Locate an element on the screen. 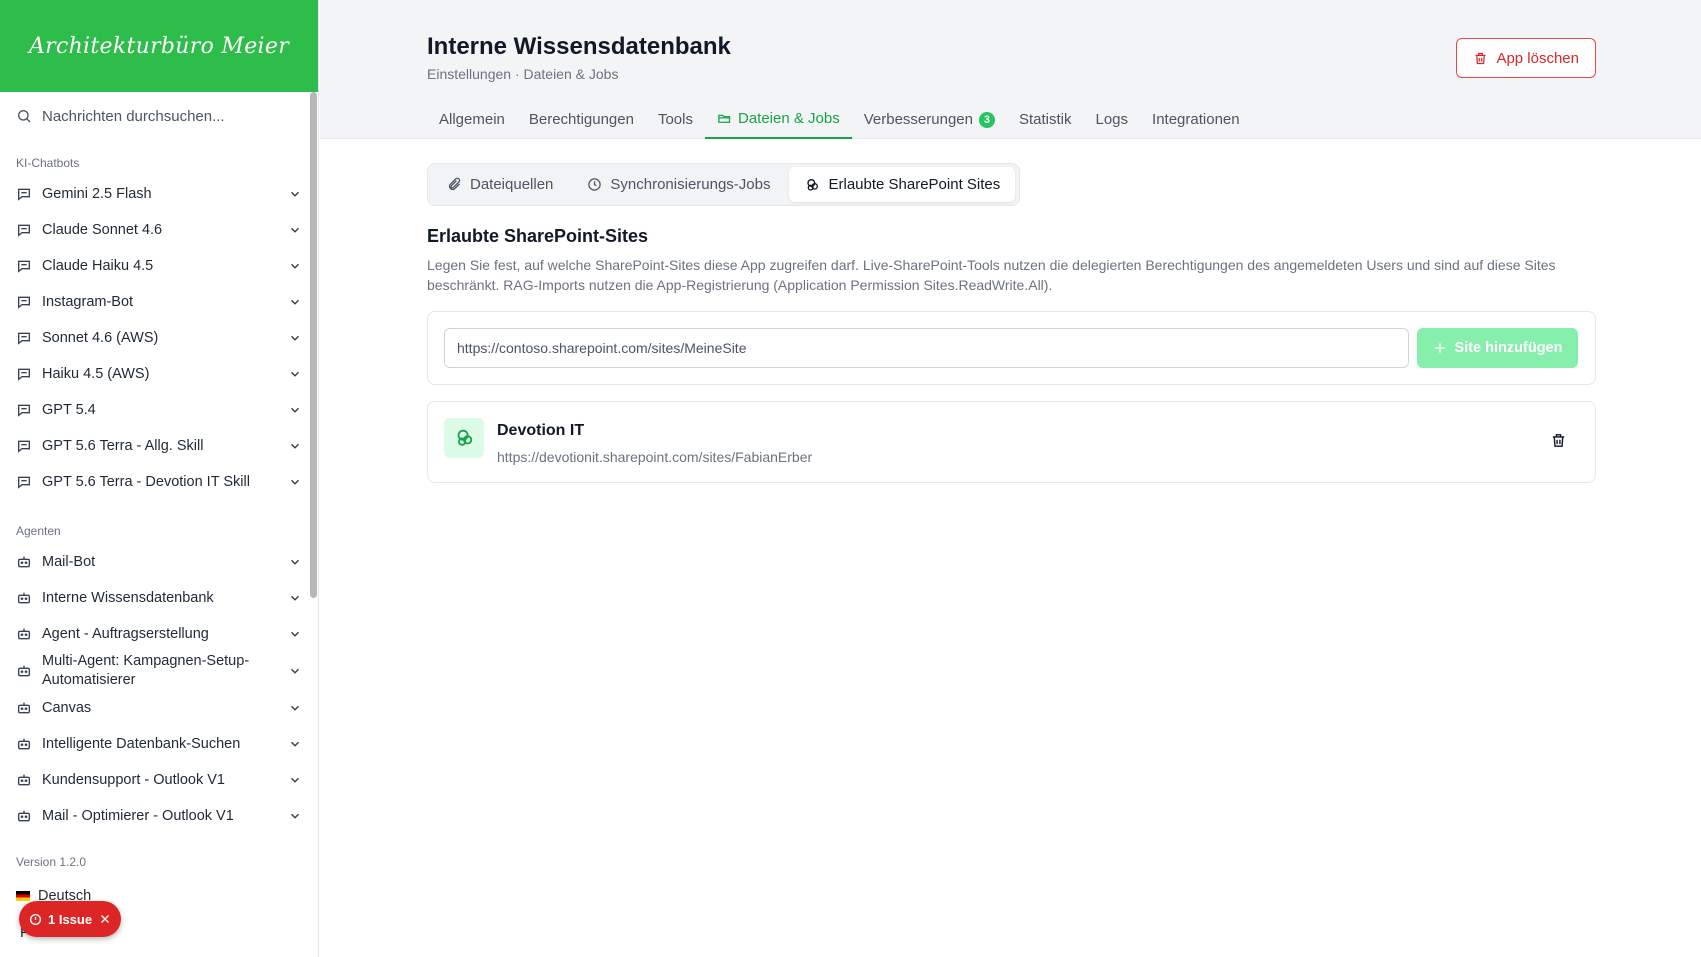 Image resolution: width=1701 pixels, height=957 pixels. sidebar-item-chatbot: GPT 5.4 is located at coordinates (159, 410).